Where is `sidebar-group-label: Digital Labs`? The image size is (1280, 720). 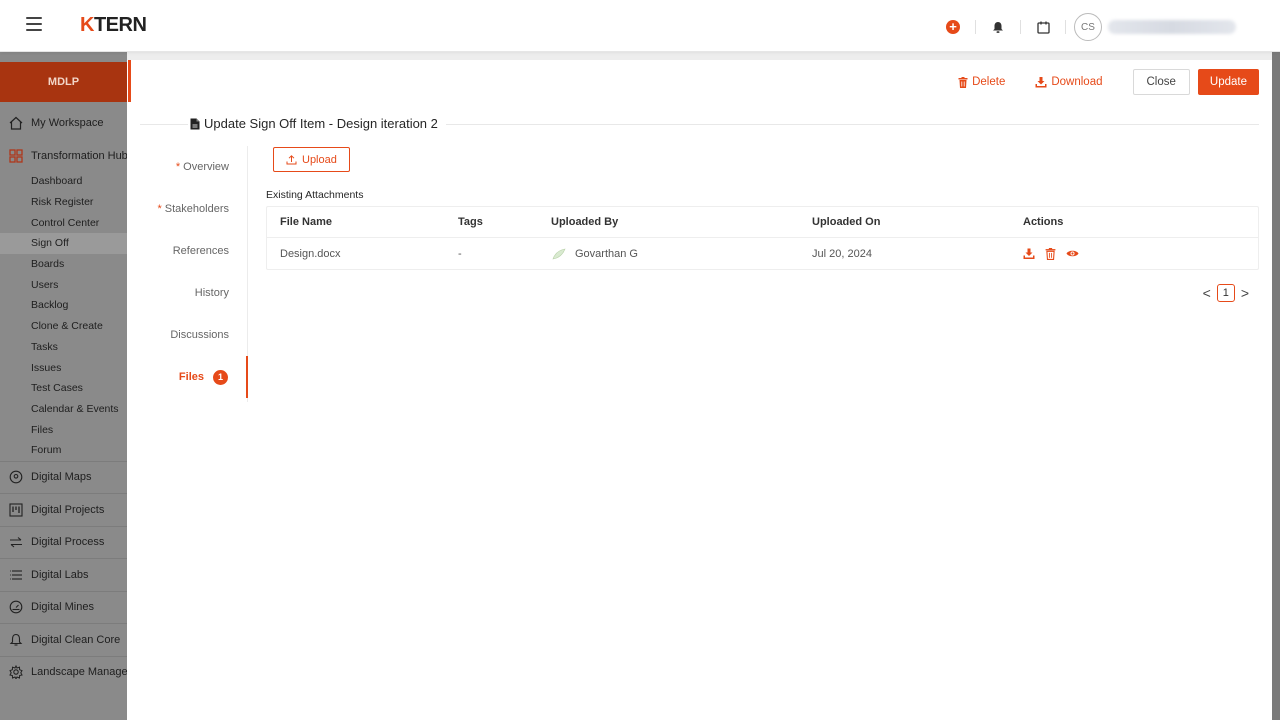
sidebar-group-label: Digital Labs is located at coordinates (60, 574).